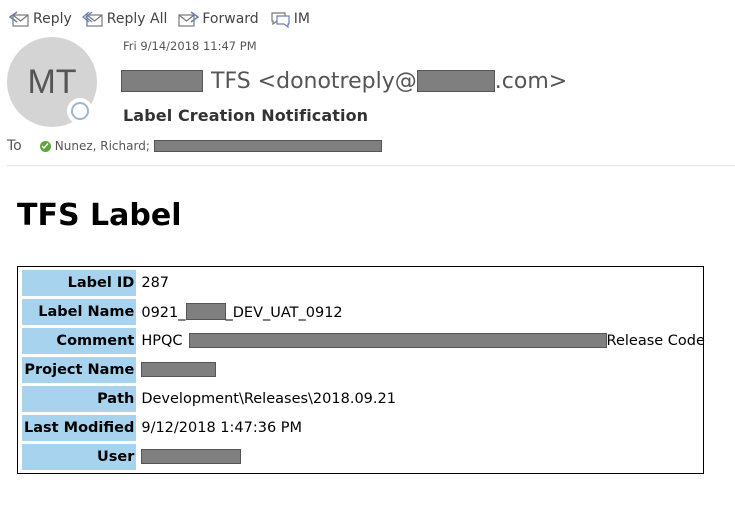 Image resolution: width=735 pixels, height=506 pixels. Describe the element at coordinates (14, 146) in the screenshot. I see `to-label: To` at that location.